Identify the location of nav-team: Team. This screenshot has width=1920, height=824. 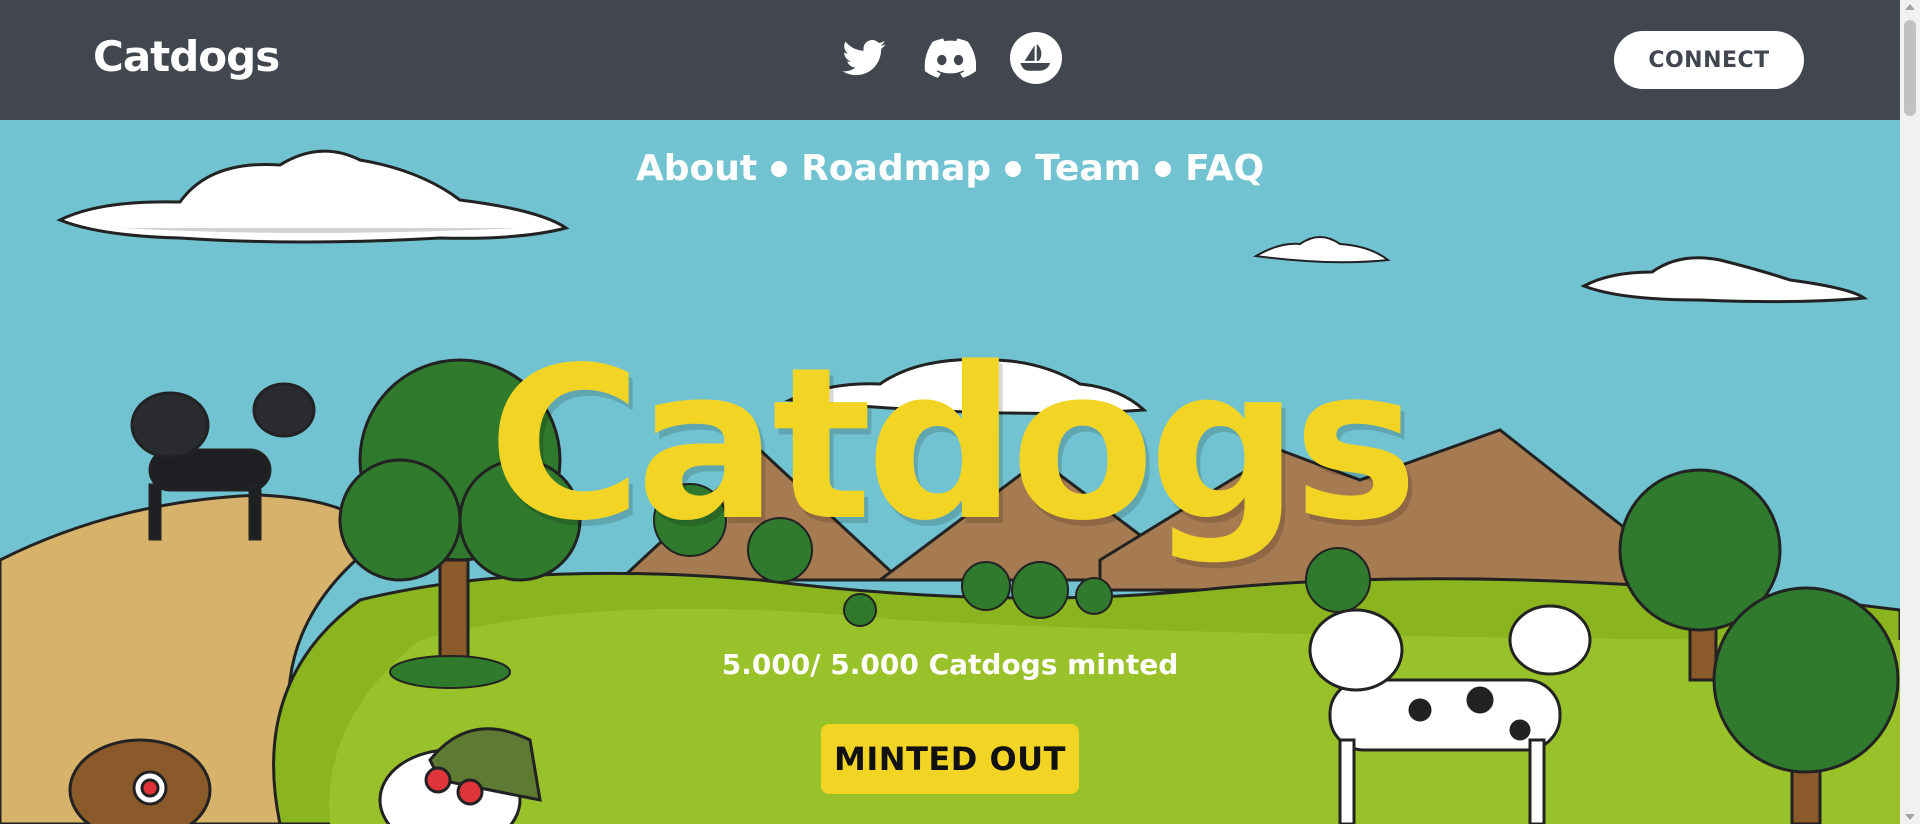
(1088, 168).